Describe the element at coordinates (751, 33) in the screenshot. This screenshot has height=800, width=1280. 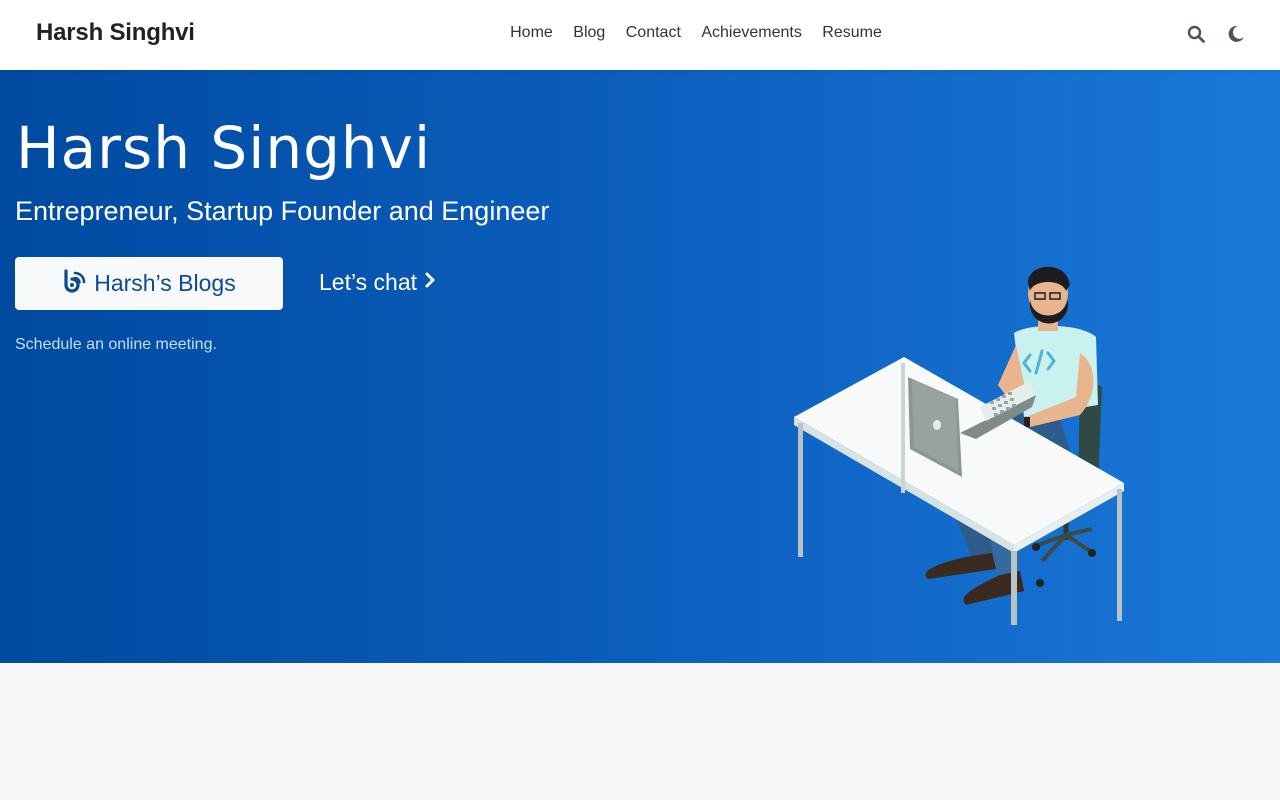
I see `nav-link-achievements: Achievements` at that location.